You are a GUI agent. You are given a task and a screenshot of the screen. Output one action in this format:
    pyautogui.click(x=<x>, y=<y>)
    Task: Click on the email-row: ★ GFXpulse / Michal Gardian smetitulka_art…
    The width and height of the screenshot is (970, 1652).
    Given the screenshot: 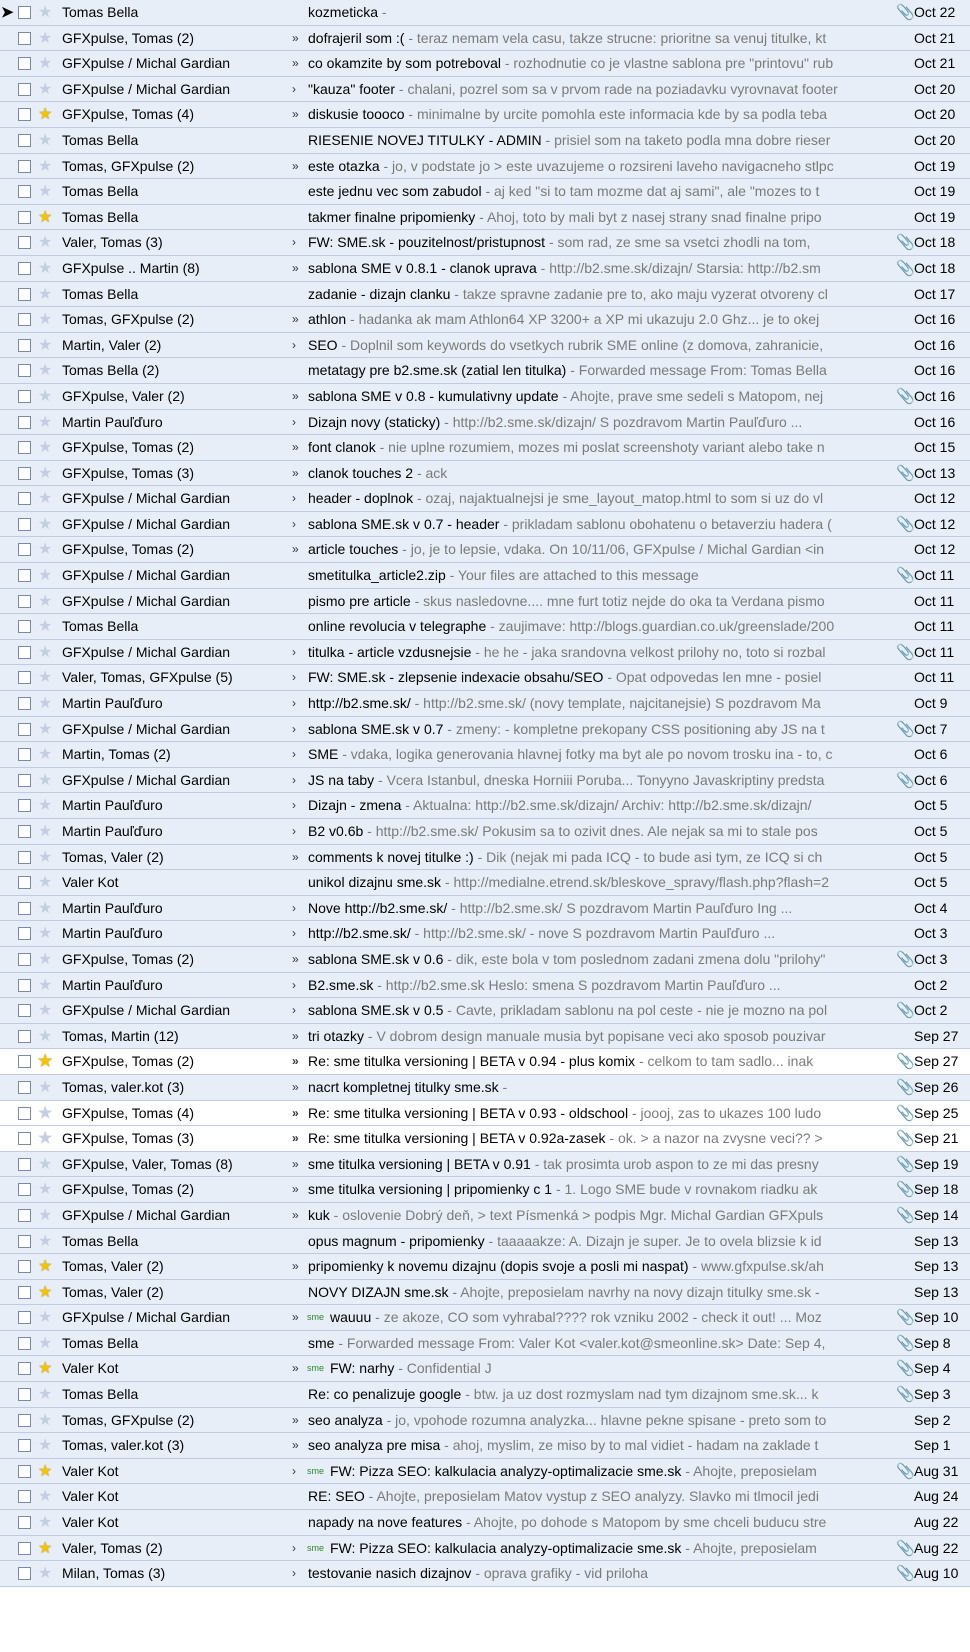 What is the action you would take?
    pyautogui.click(x=485, y=576)
    